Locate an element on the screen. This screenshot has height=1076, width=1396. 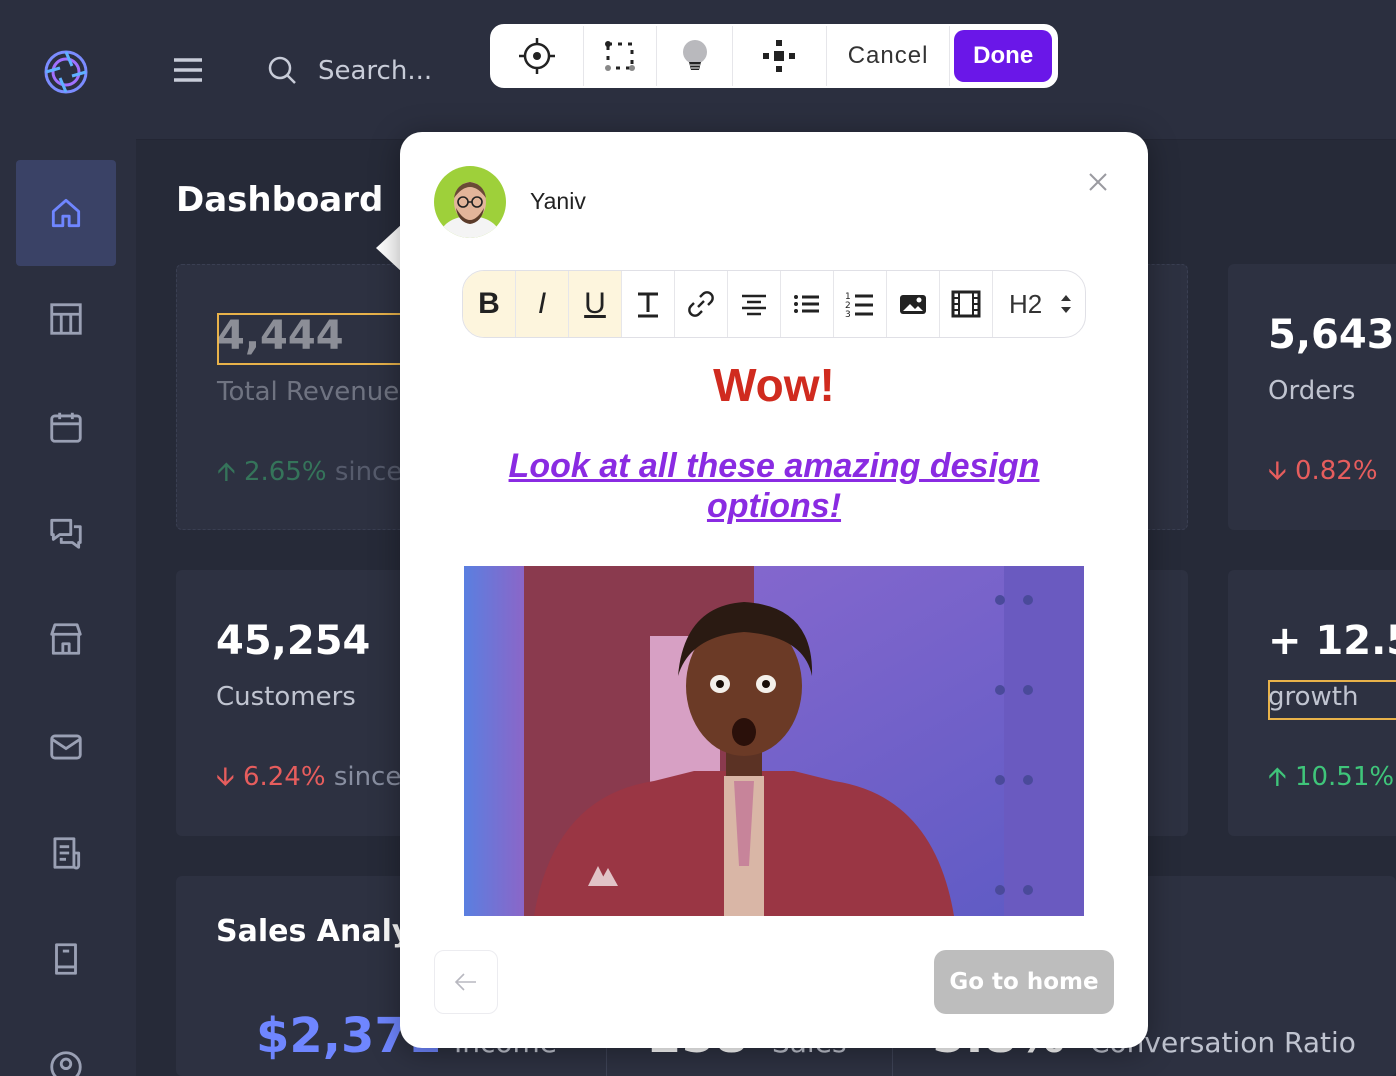
avatar-image is located at coordinates (470, 202).